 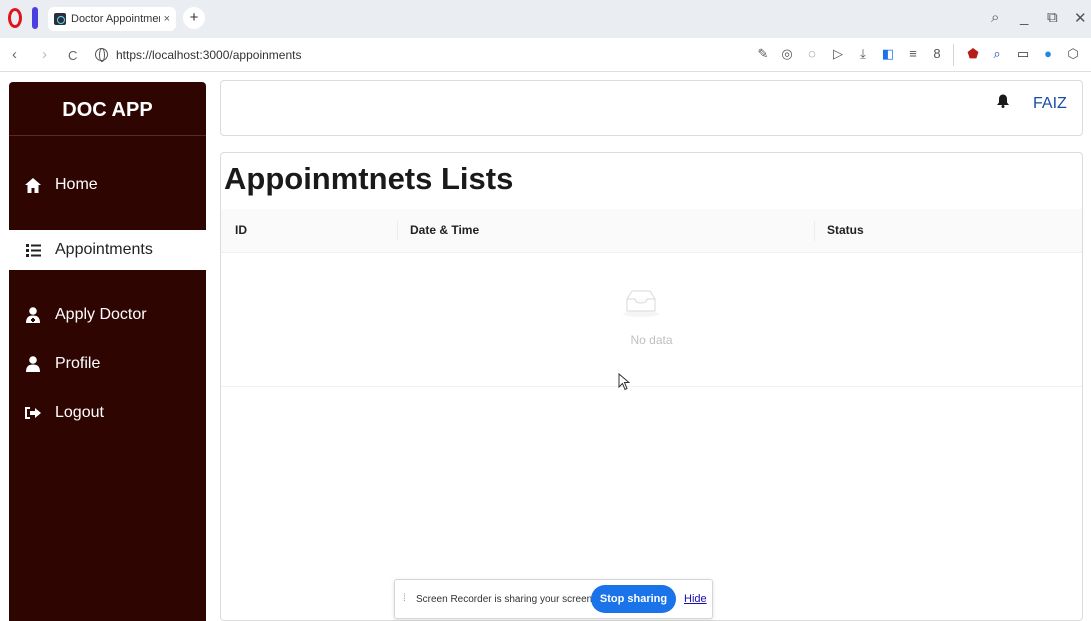 What do you see at coordinates (1052, 17) in the screenshot?
I see `restore-icon: ⧉` at bounding box center [1052, 17].